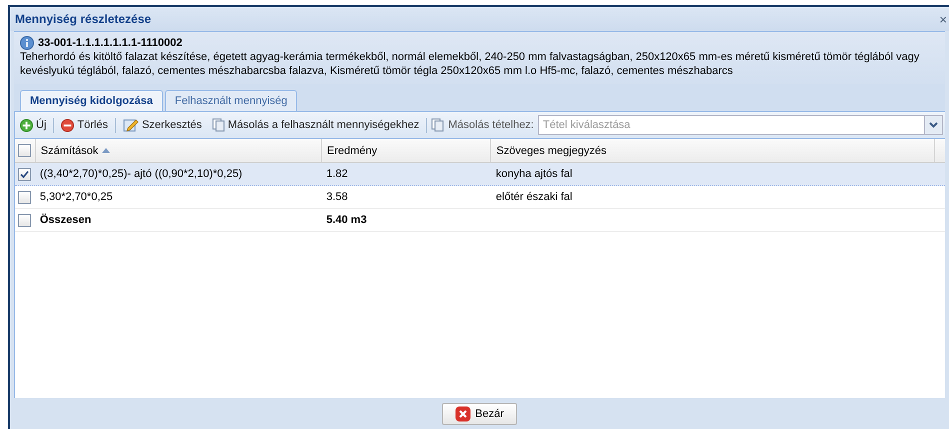  Describe the element at coordinates (346, 220) in the screenshot. I see `table-cell: 5.40 m3` at that location.